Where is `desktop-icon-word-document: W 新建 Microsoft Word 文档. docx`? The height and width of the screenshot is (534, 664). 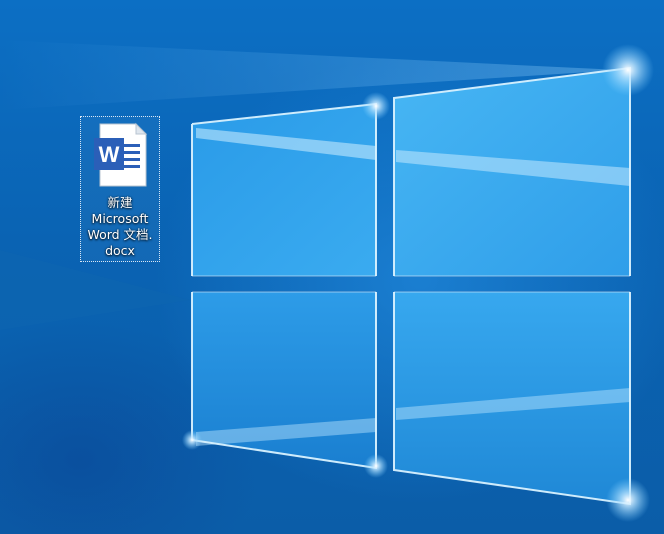 desktop-icon-word-document: W 新建 Microsoft Word 文档. docx is located at coordinates (120, 189).